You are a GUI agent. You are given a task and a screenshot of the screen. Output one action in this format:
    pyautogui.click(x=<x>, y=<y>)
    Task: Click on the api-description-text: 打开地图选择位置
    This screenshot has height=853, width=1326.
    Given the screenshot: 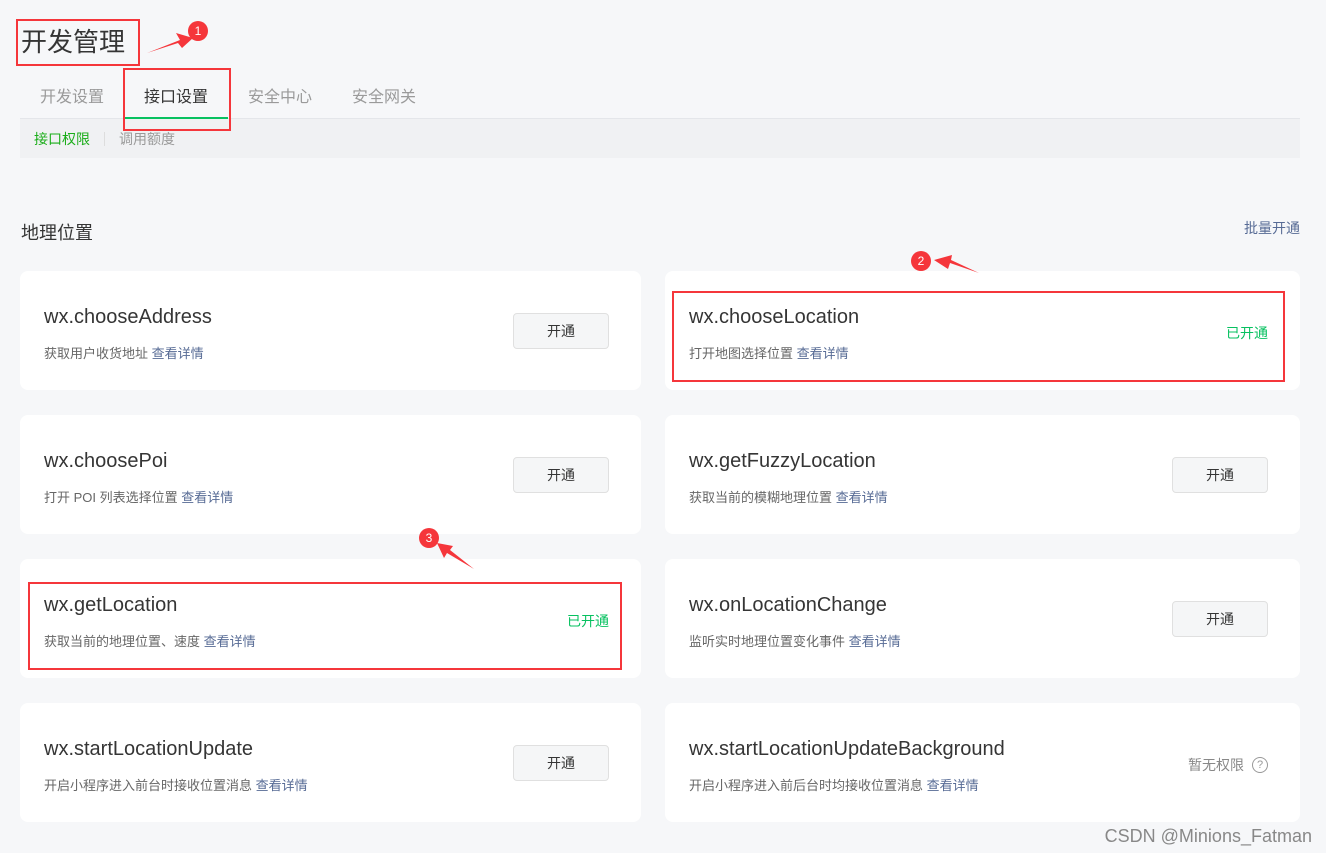 What is the action you would take?
    pyautogui.click(x=741, y=353)
    